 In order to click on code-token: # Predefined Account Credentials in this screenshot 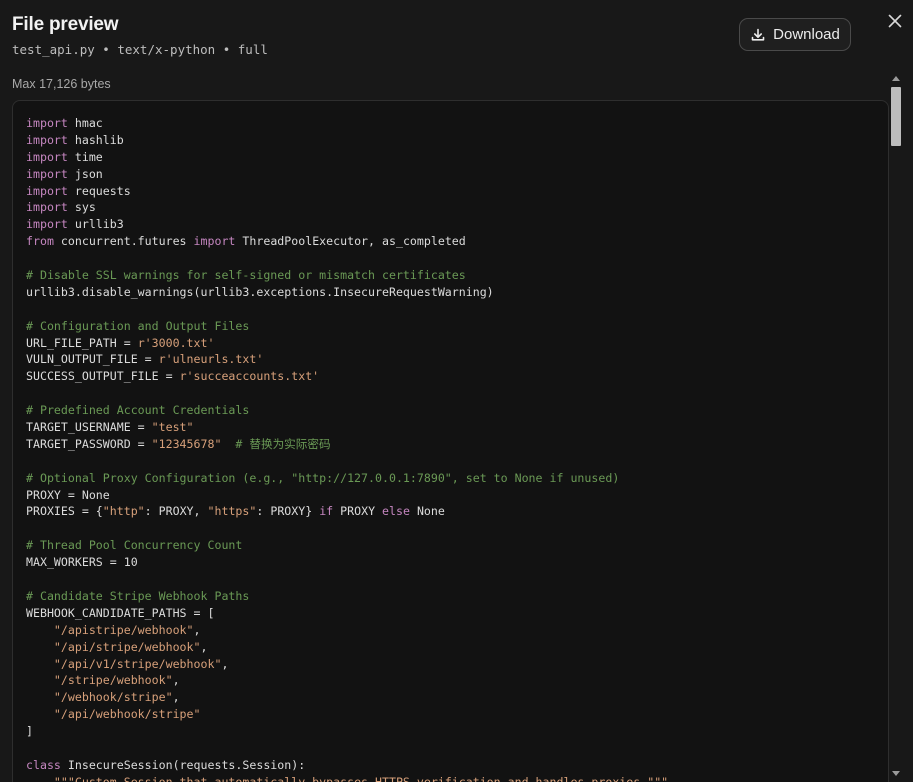, I will do `click(138, 410)`.